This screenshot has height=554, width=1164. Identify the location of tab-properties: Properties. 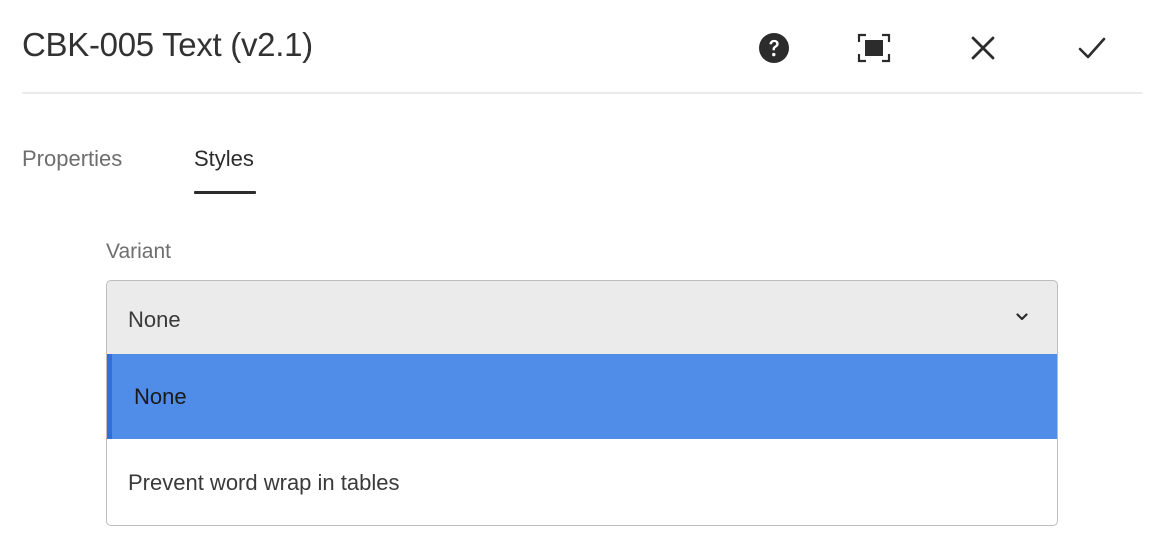
(72, 169).